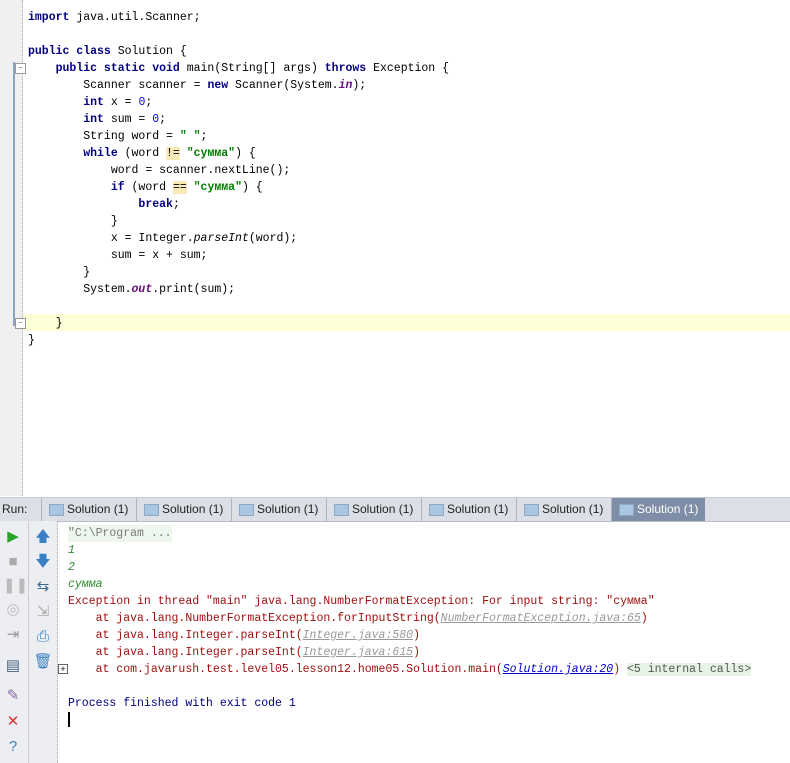  Describe the element at coordinates (13, 562) in the screenshot. I see `stop-icon: ■` at that location.